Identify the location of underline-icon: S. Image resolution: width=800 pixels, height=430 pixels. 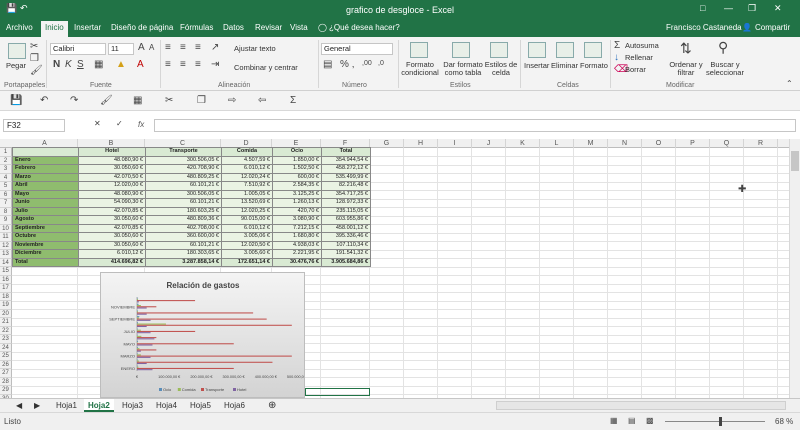
(80, 64).